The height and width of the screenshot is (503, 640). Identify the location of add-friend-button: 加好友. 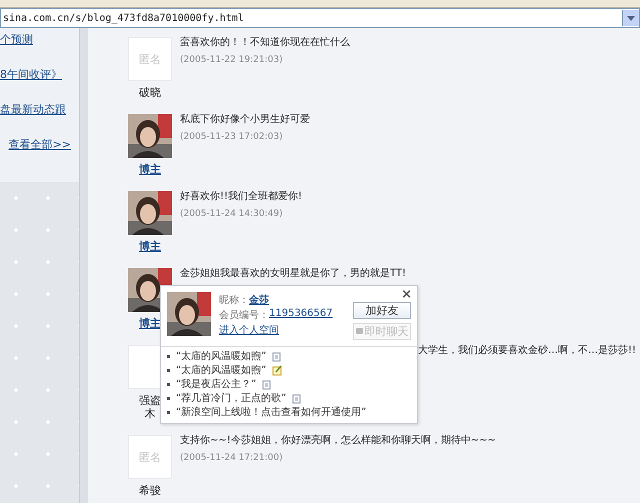
(382, 310).